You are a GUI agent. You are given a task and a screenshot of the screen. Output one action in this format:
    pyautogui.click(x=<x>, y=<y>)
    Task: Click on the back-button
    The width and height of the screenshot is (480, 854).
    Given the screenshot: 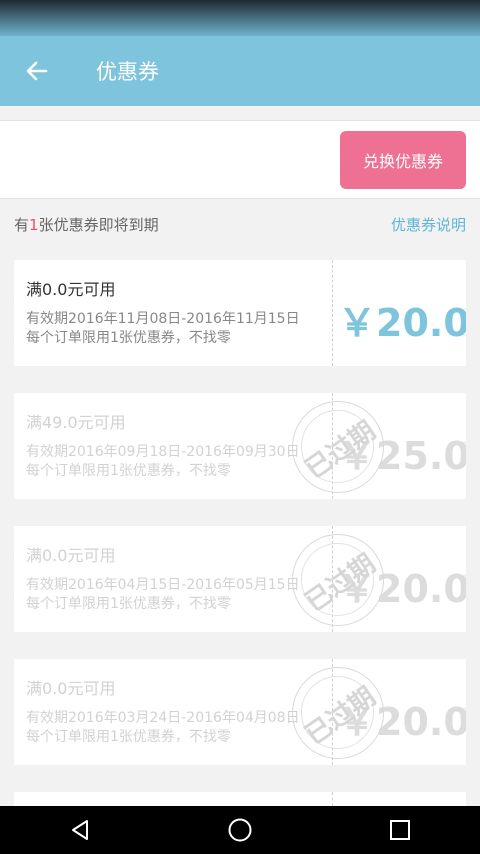 What is the action you would take?
    pyautogui.click(x=37, y=71)
    